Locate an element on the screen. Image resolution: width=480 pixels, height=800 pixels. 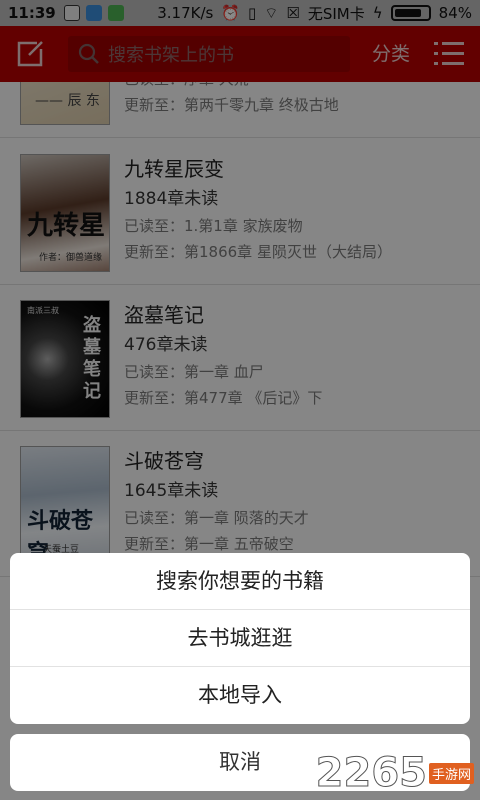
watermark-logo: 2265 手游网 is located at coordinates (394, 773).